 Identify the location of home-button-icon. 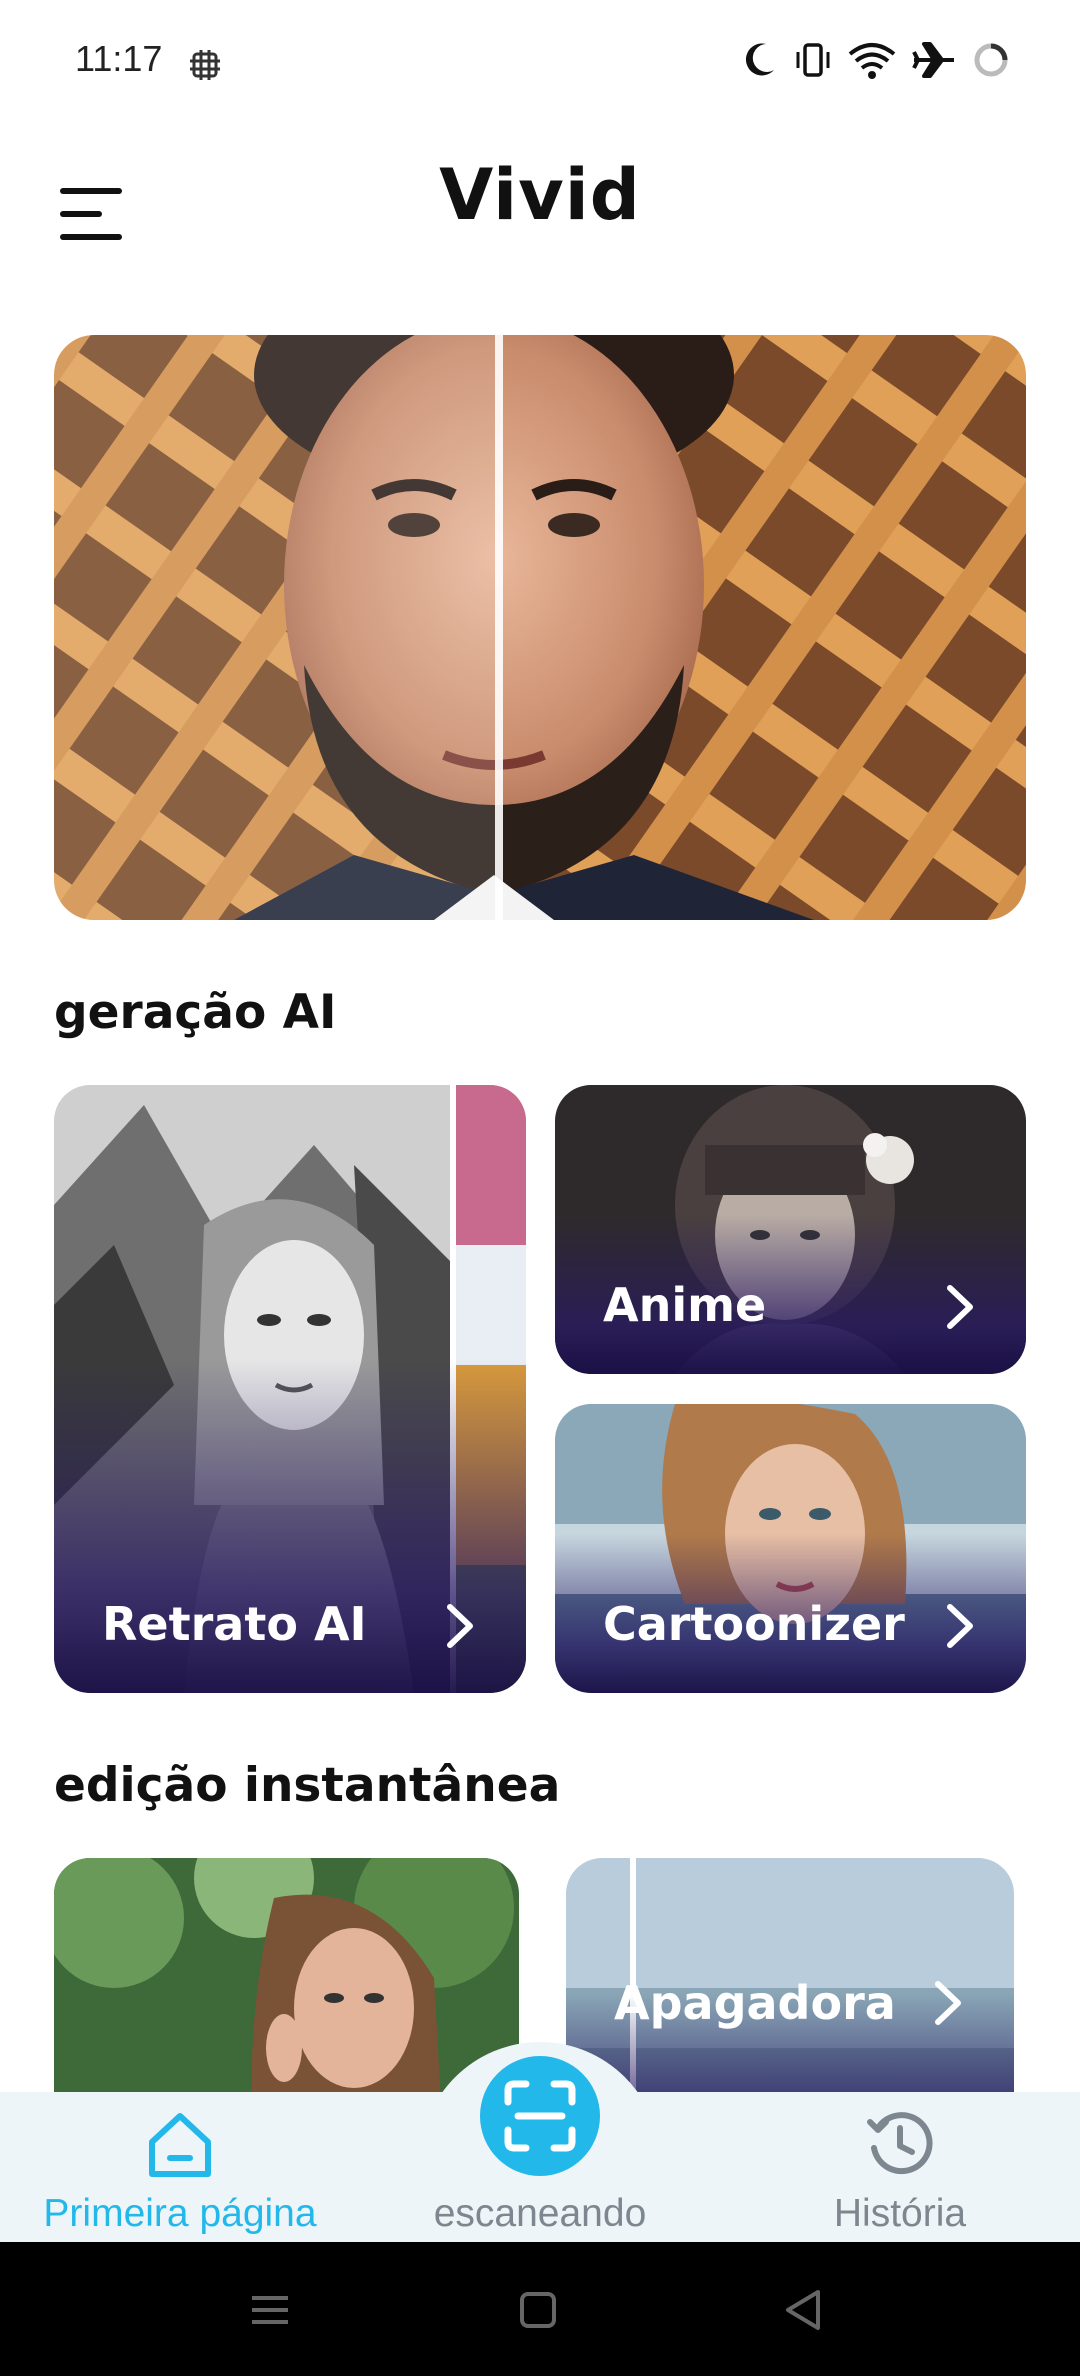
(538, 2310).